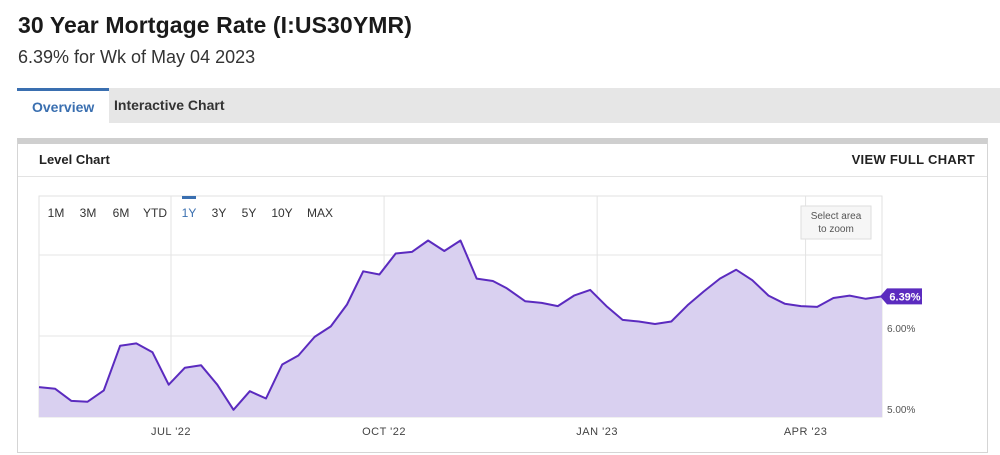  Describe the element at coordinates (904, 297) in the screenshot. I see `last-value-label: 6.39%` at that location.